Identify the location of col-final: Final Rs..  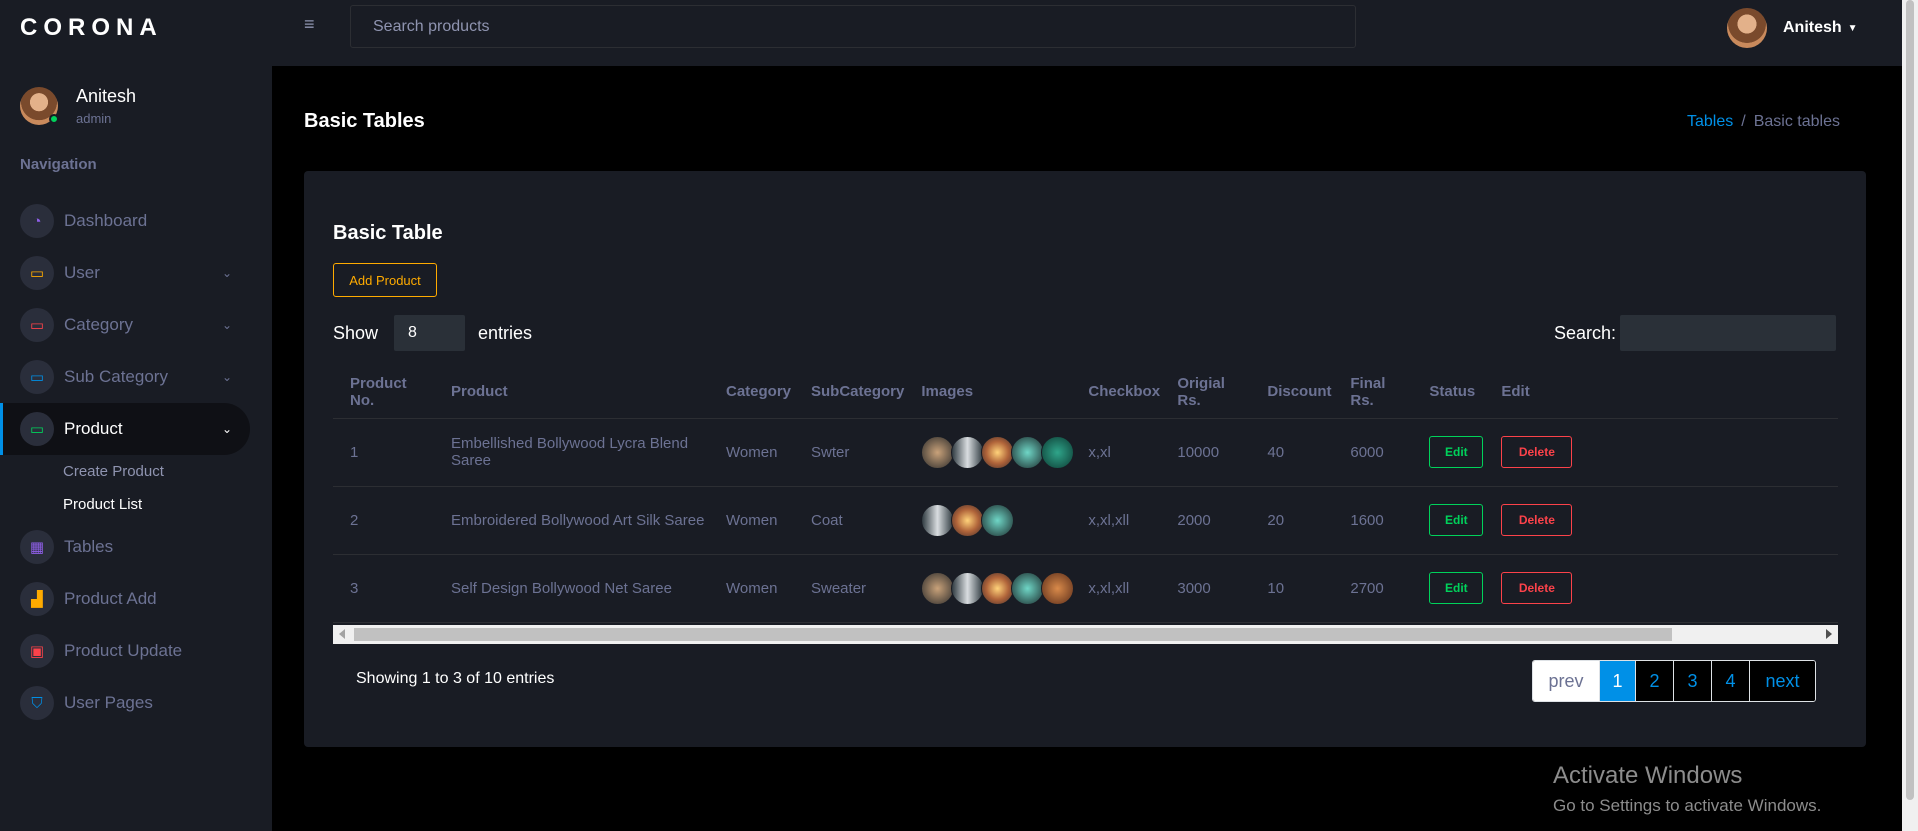
(1373, 392).